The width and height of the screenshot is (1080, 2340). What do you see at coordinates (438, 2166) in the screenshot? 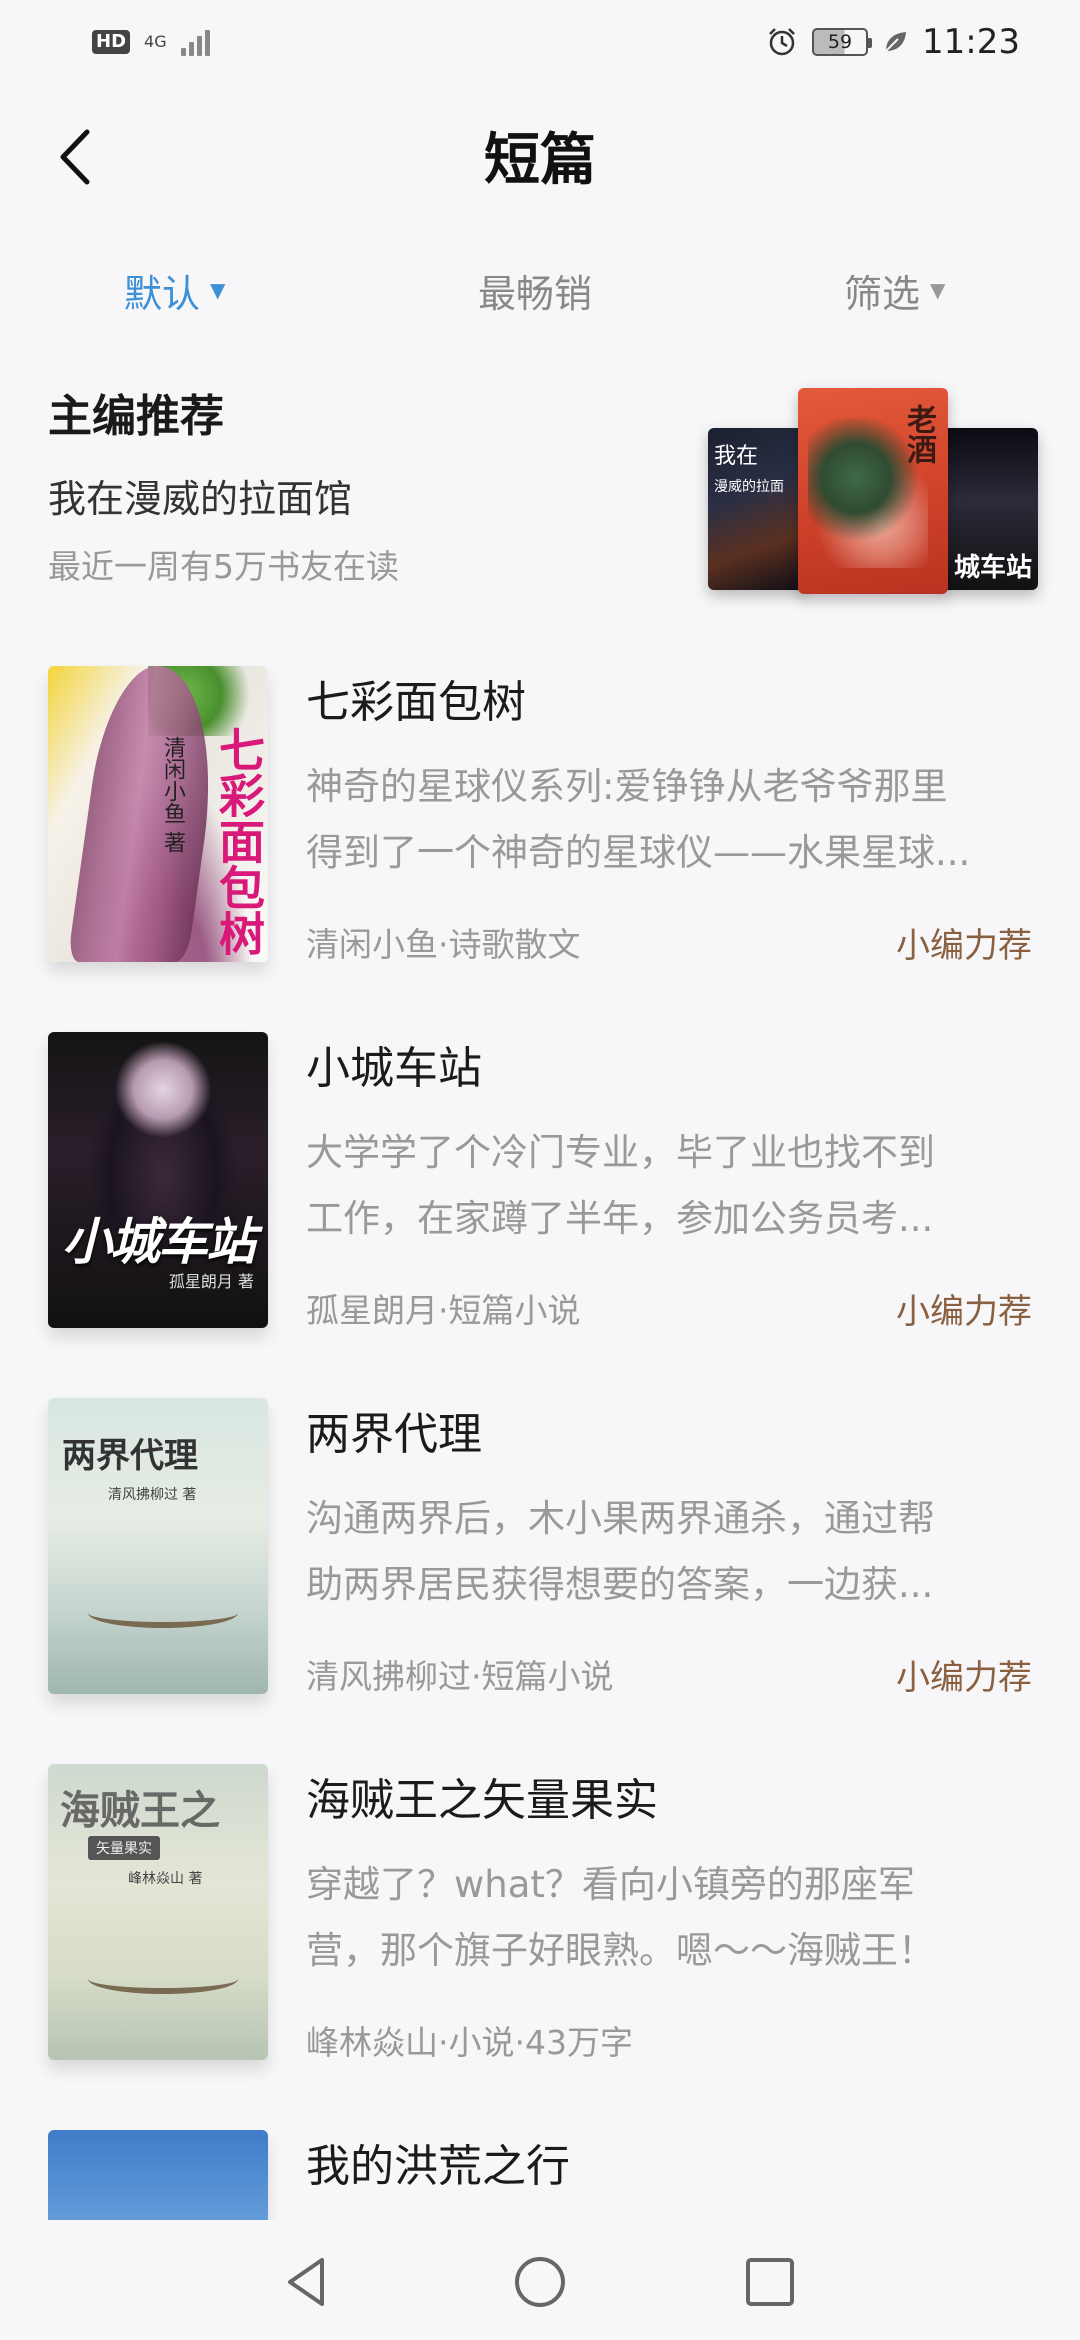
I see `book-title: 我的洪荒之行` at bounding box center [438, 2166].